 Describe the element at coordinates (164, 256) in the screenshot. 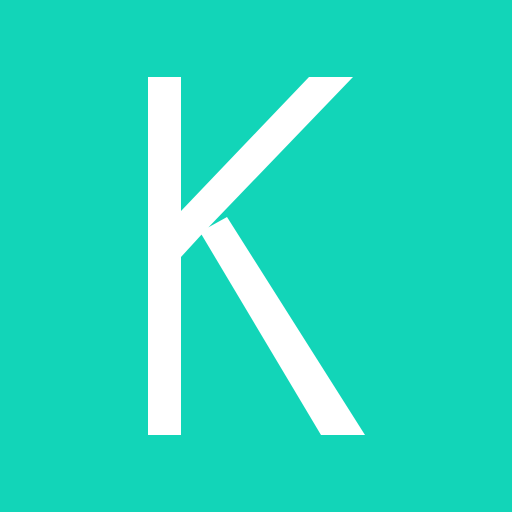

I see `k-stem` at that location.